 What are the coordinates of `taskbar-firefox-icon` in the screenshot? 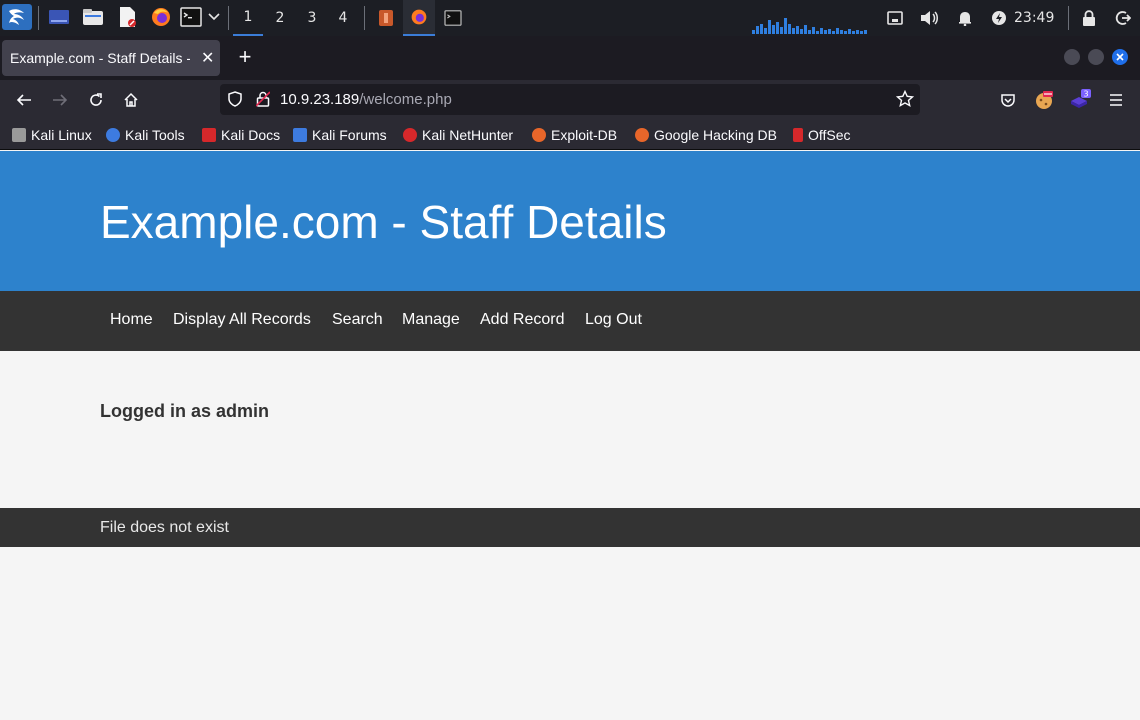 It's located at (419, 18).